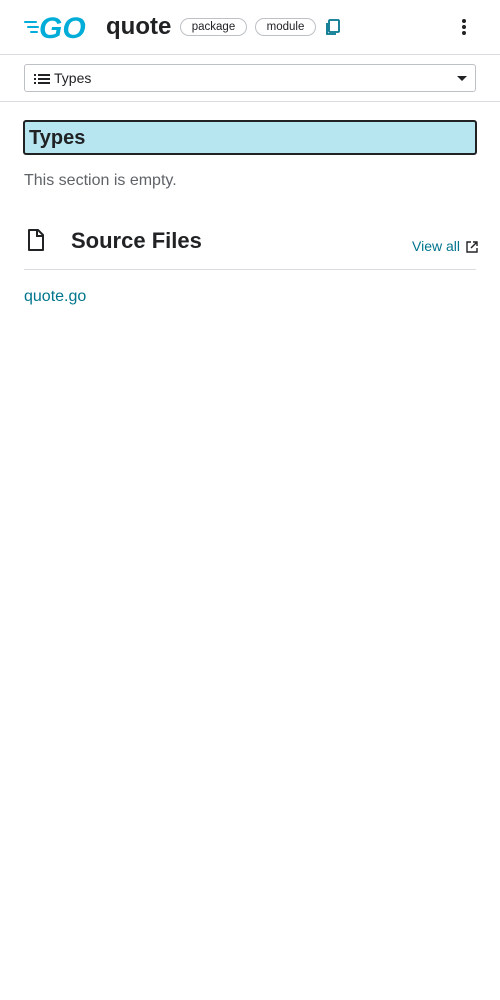 The height and width of the screenshot is (1000, 500). Describe the element at coordinates (213, 27) in the screenshot. I see `package-badge: package` at that location.